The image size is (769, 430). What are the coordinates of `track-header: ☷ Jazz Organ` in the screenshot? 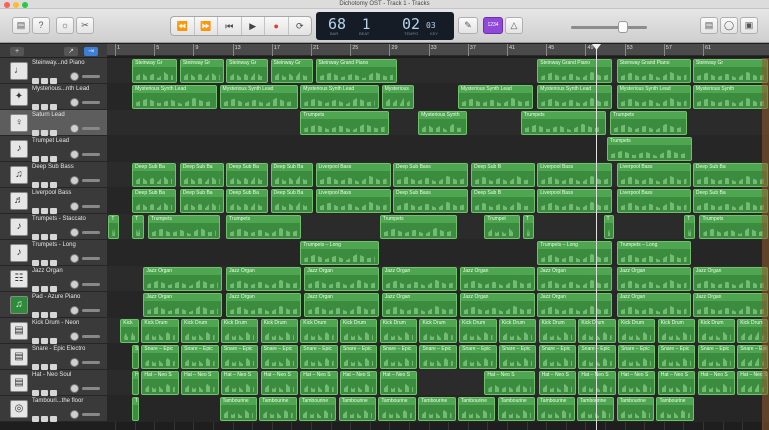 It's located at (53, 279).